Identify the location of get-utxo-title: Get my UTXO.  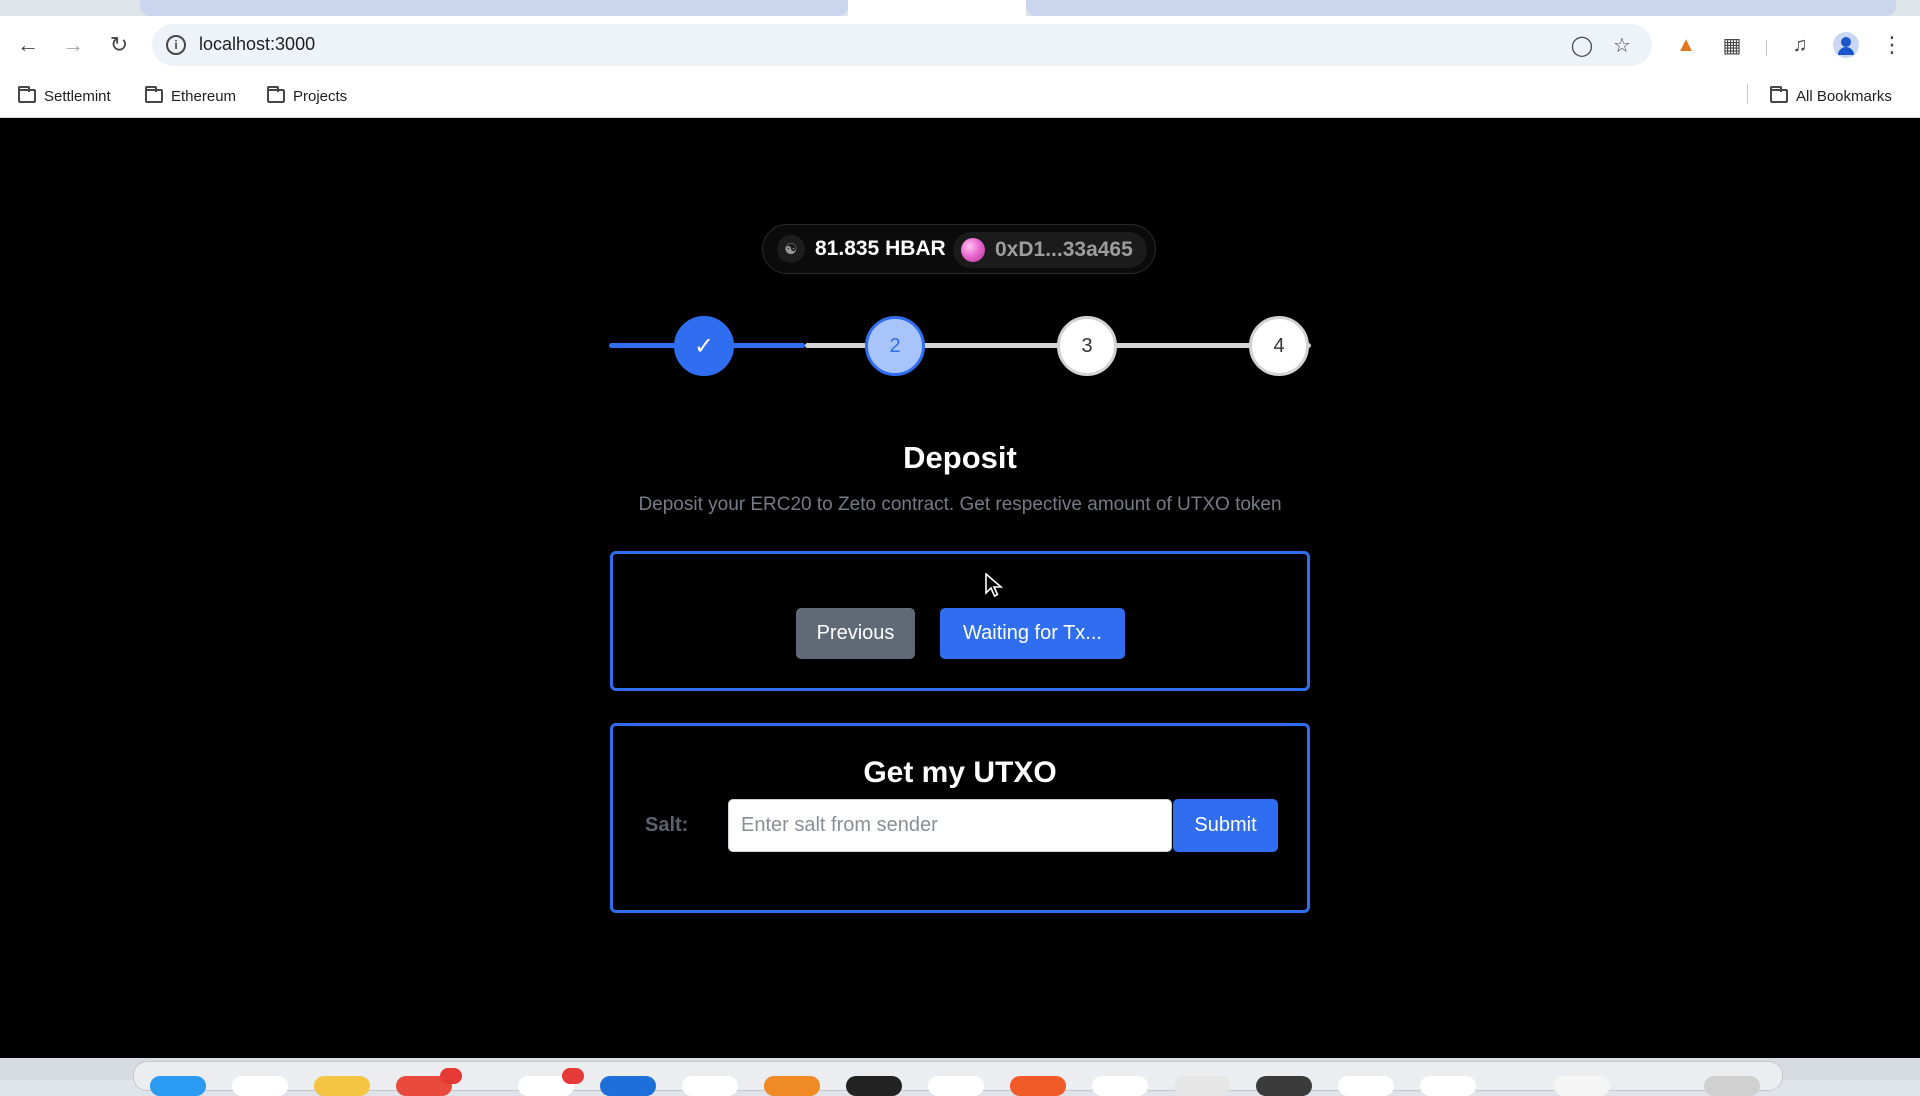
(960, 772).